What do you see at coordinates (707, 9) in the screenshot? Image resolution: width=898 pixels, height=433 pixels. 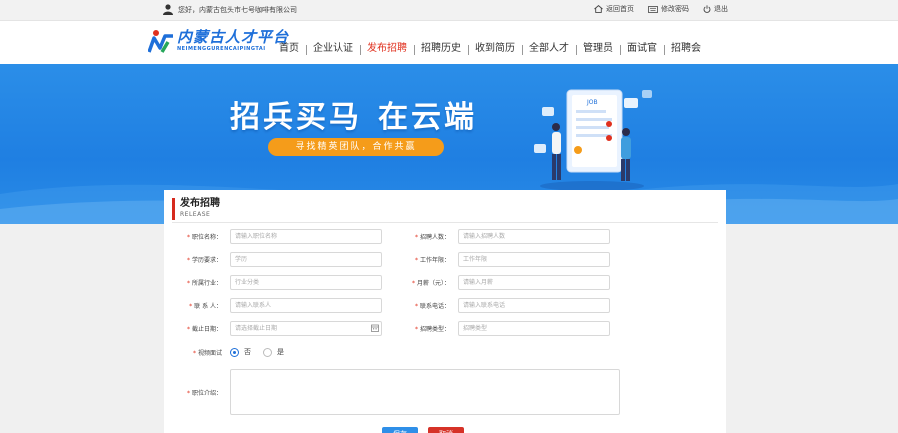 I see `power-icon` at bounding box center [707, 9].